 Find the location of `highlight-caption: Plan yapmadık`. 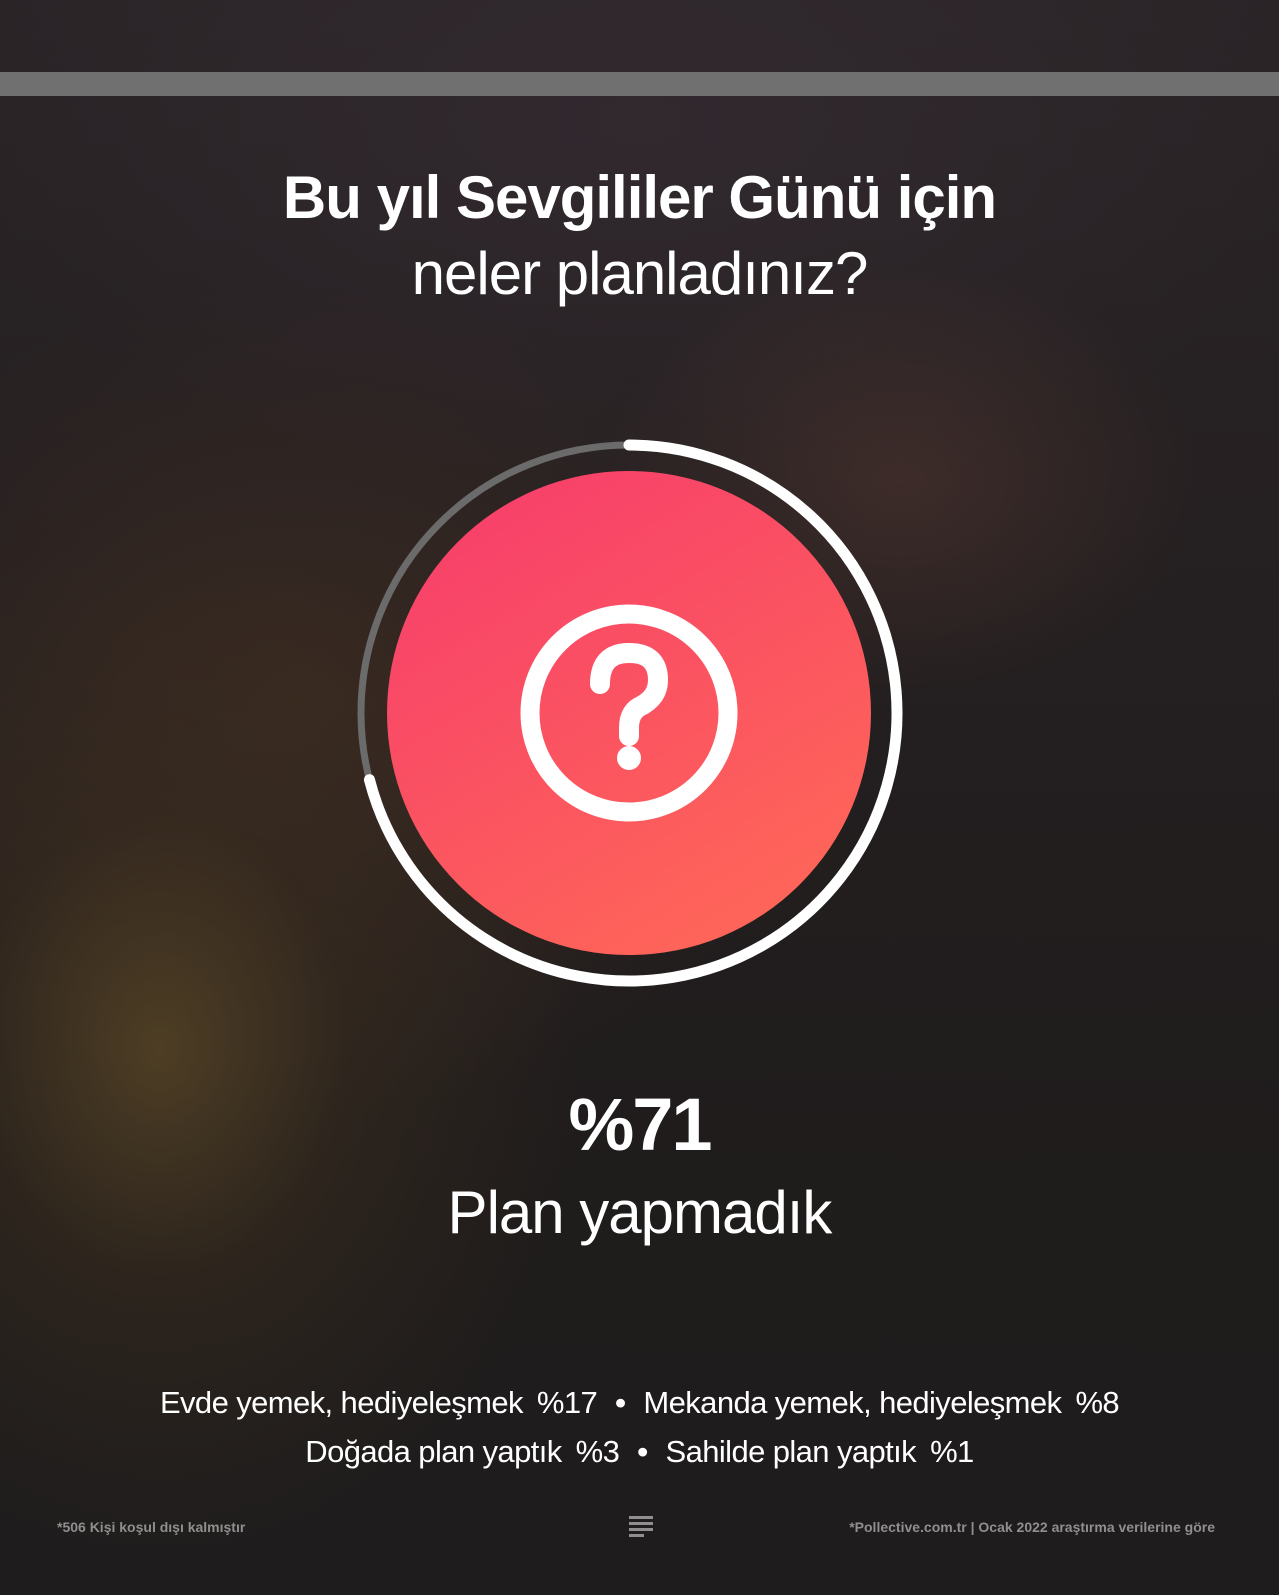

highlight-caption: Plan yapmadık is located at coordinates (640, 1212).